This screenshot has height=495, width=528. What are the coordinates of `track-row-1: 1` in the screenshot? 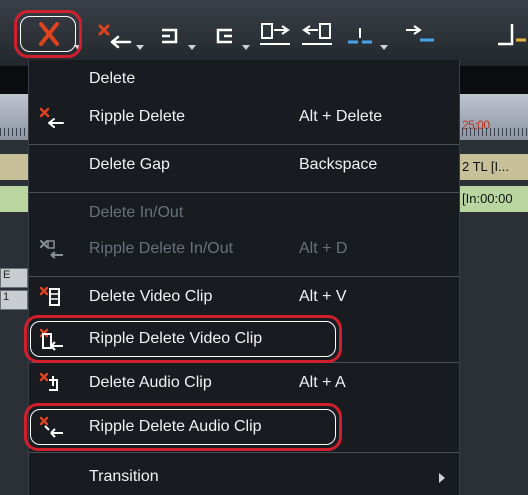 It's located at (14, 300).